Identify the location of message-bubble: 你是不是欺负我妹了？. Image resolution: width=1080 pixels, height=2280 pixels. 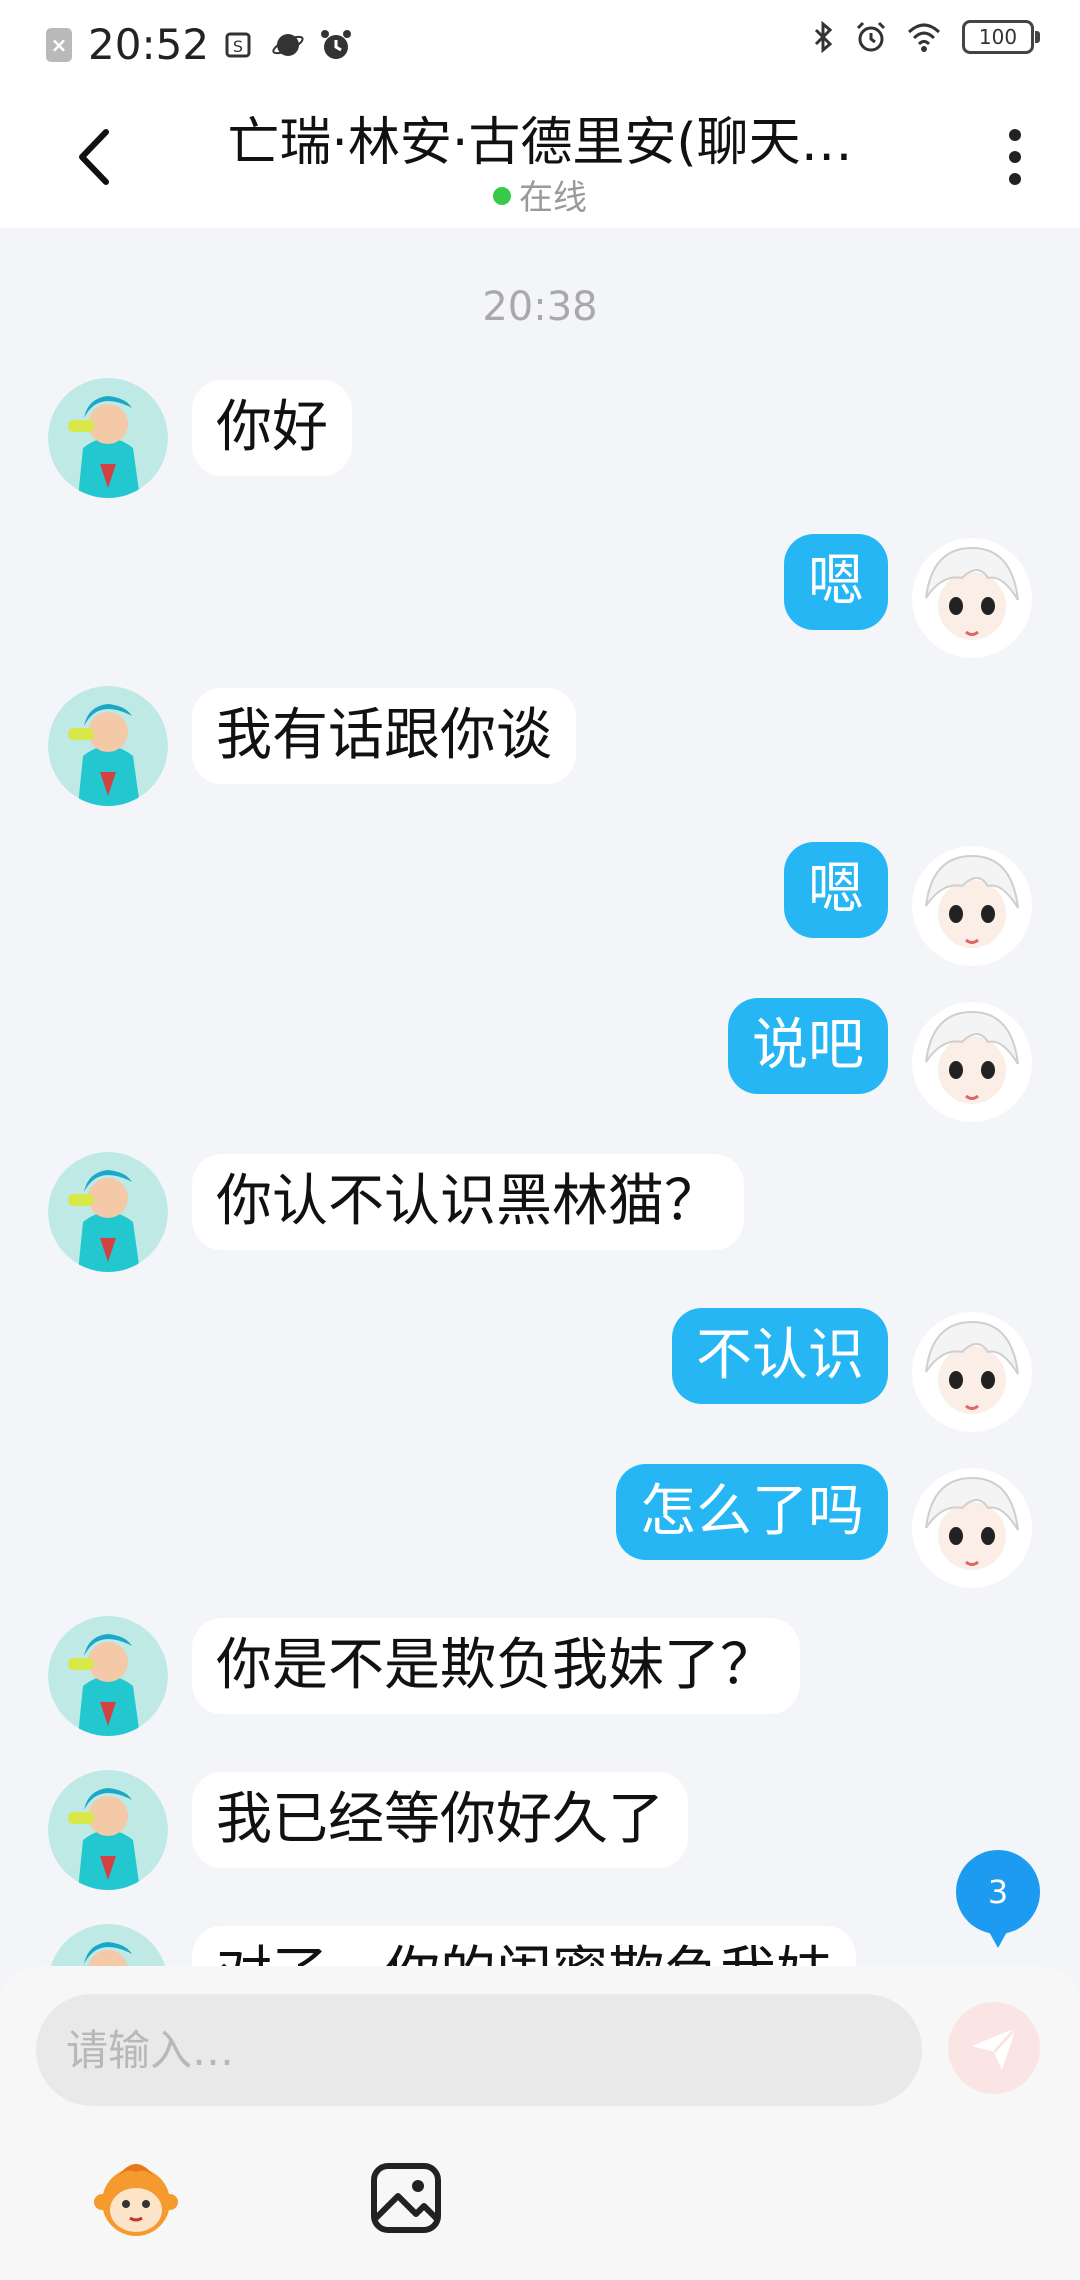
(496, 1666).